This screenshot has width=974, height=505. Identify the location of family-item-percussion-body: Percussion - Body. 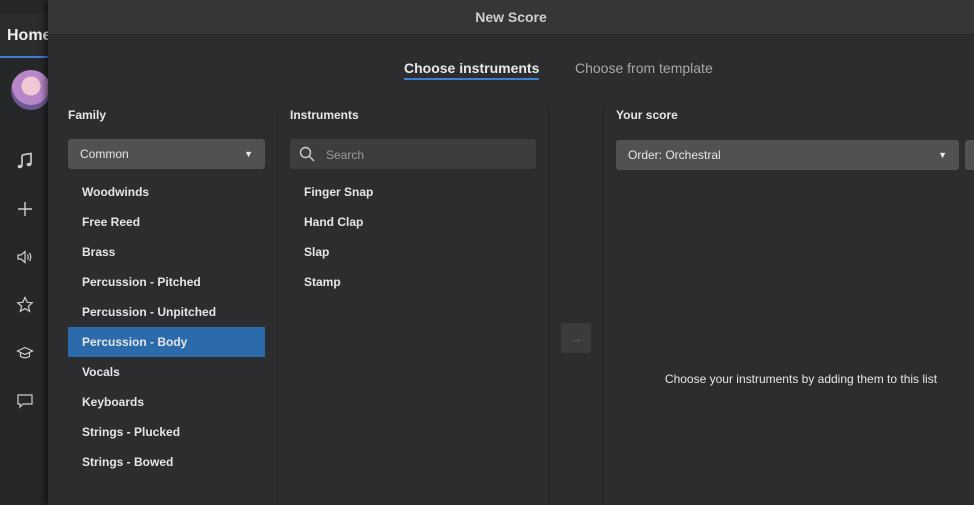
(166, 342).